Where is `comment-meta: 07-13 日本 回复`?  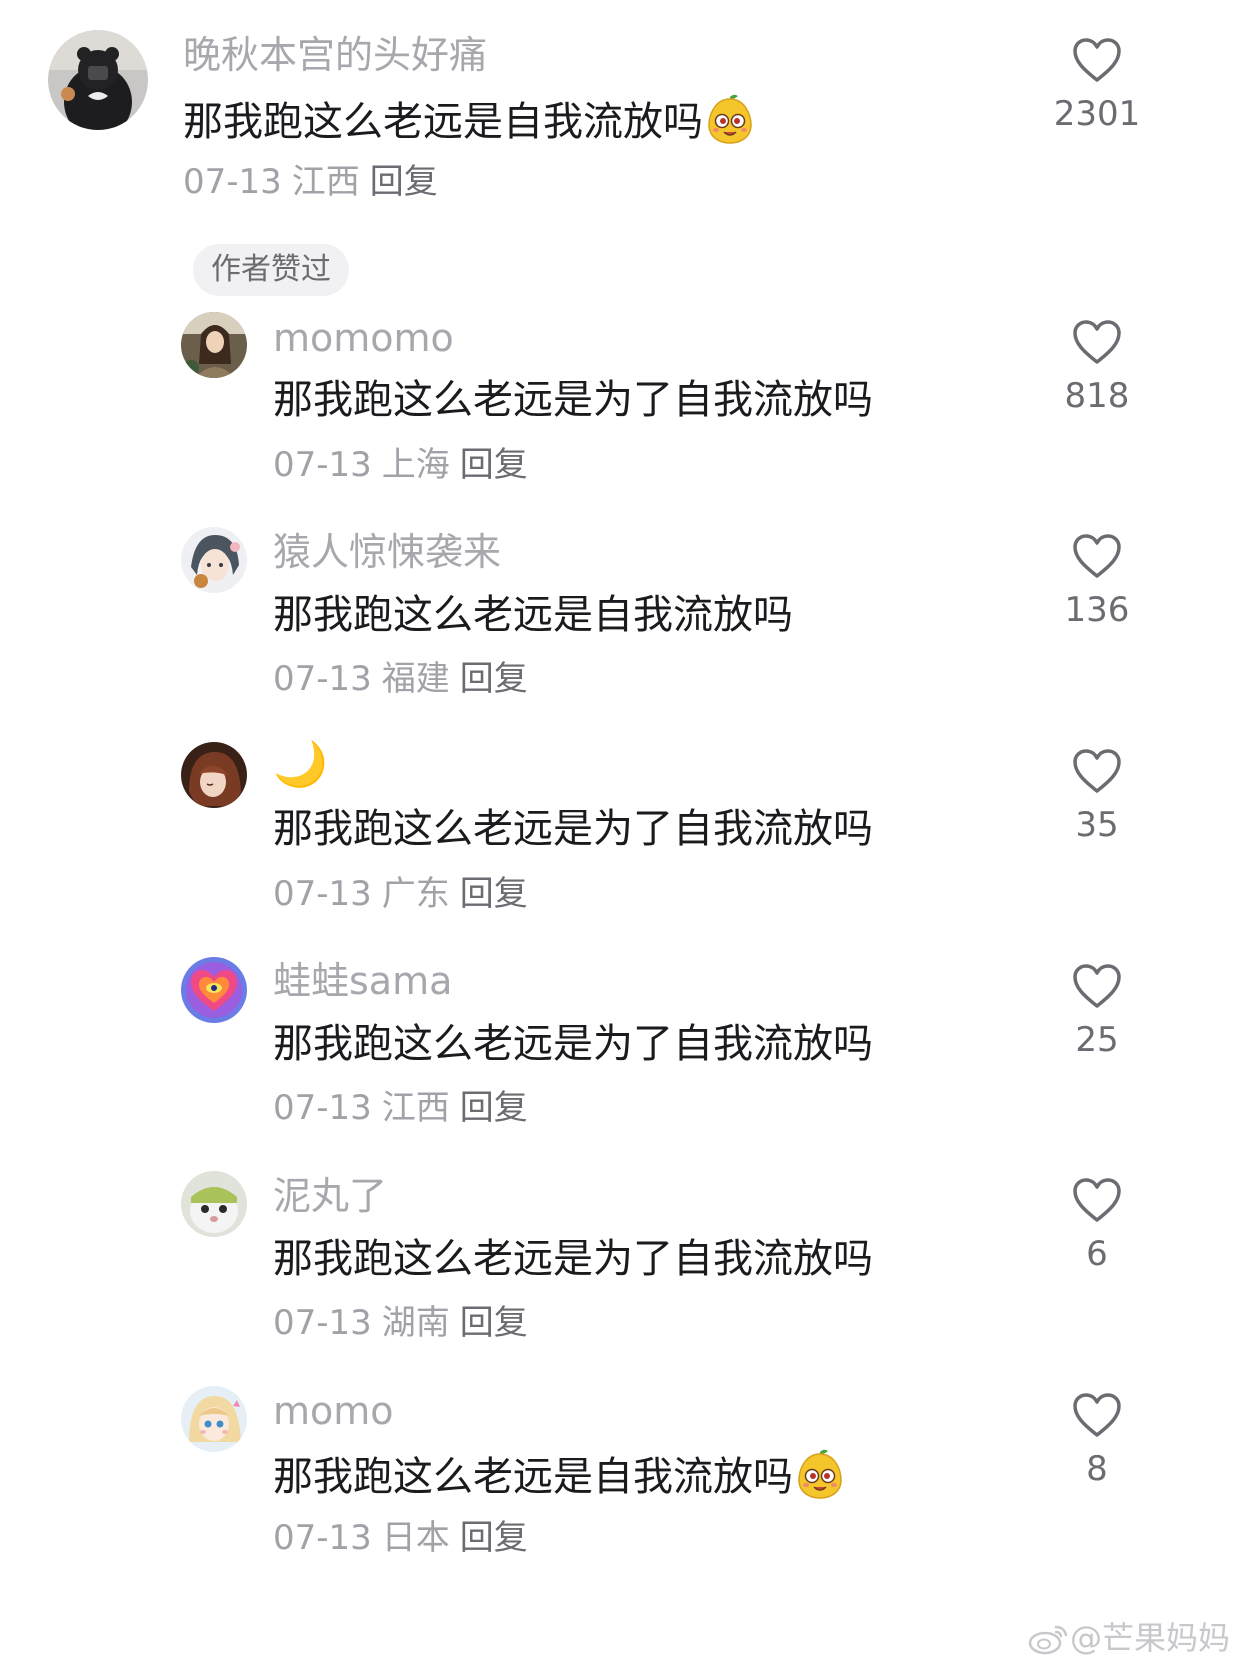 comment-meta: 07-13 日本 回复 is located at coordinates (400, 1538).